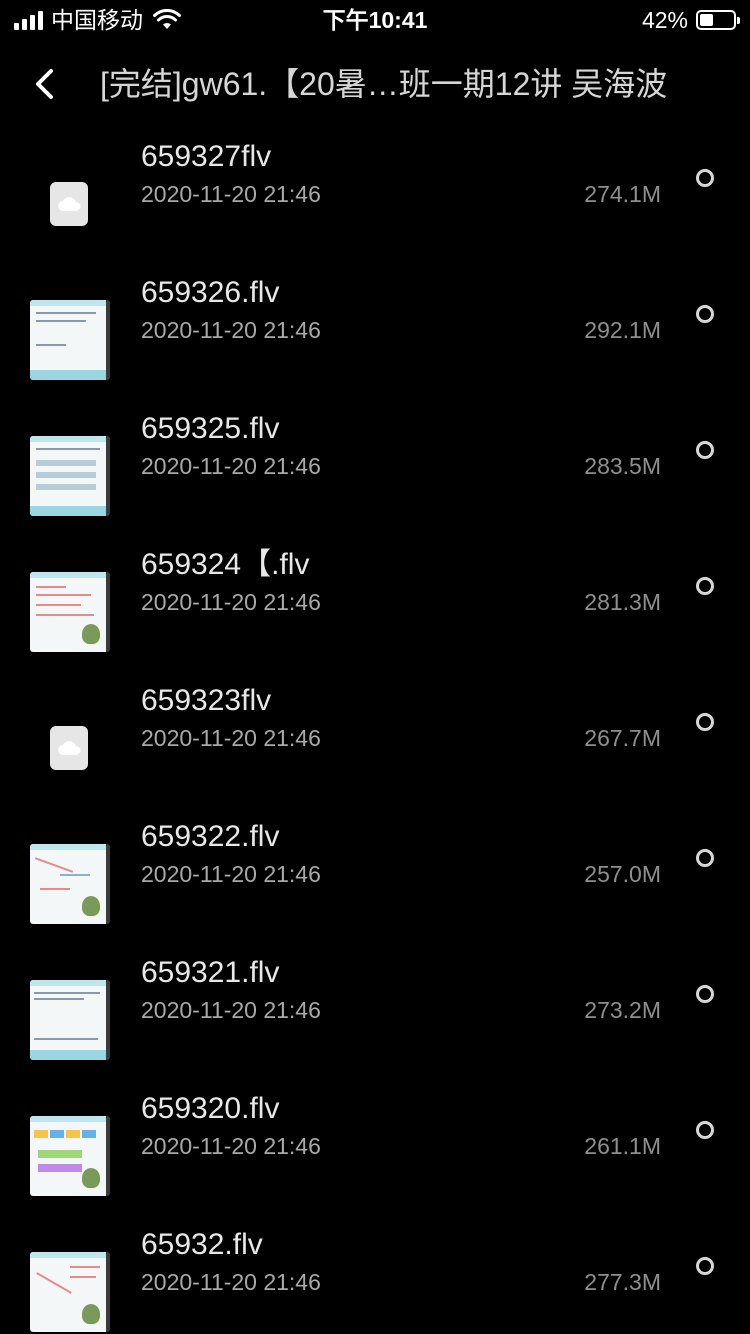 The width and height of the screenshot is (750, 1334). Describe the element at coordinates (375, 586) in the screenshot. I see `file-row: 659324【.flv 2020-11-20 21:46 281.3M` at that location.